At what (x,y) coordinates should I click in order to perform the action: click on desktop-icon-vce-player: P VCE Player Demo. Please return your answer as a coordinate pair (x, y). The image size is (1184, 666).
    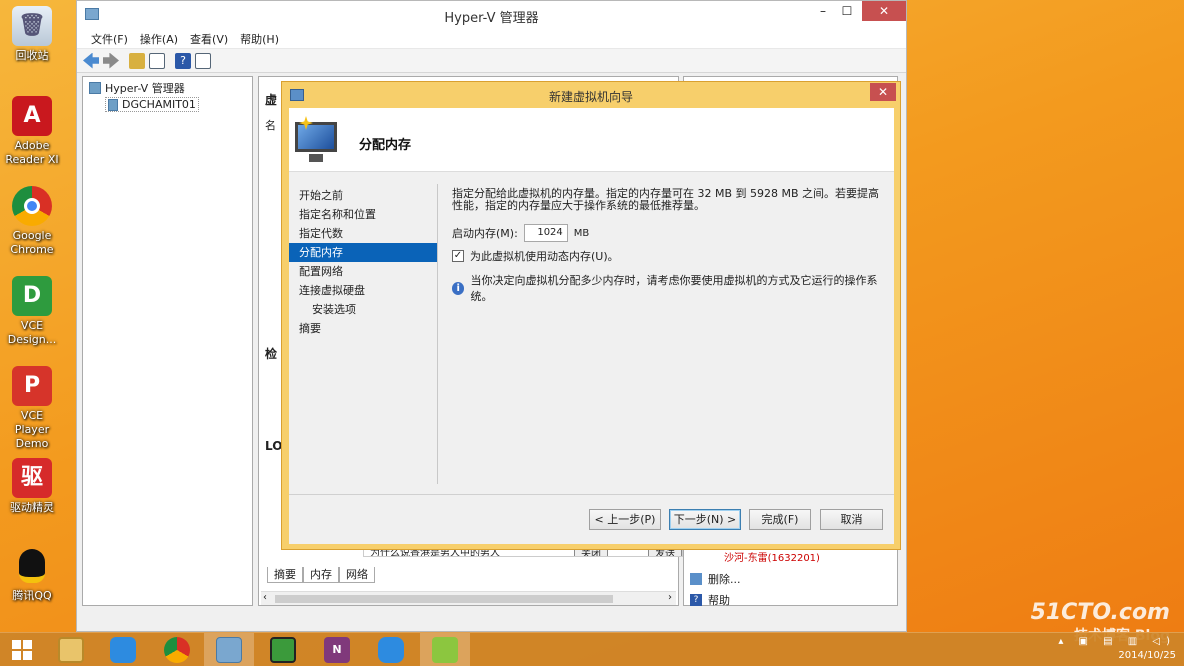
    Looking at the image, I should click on (32, 408).